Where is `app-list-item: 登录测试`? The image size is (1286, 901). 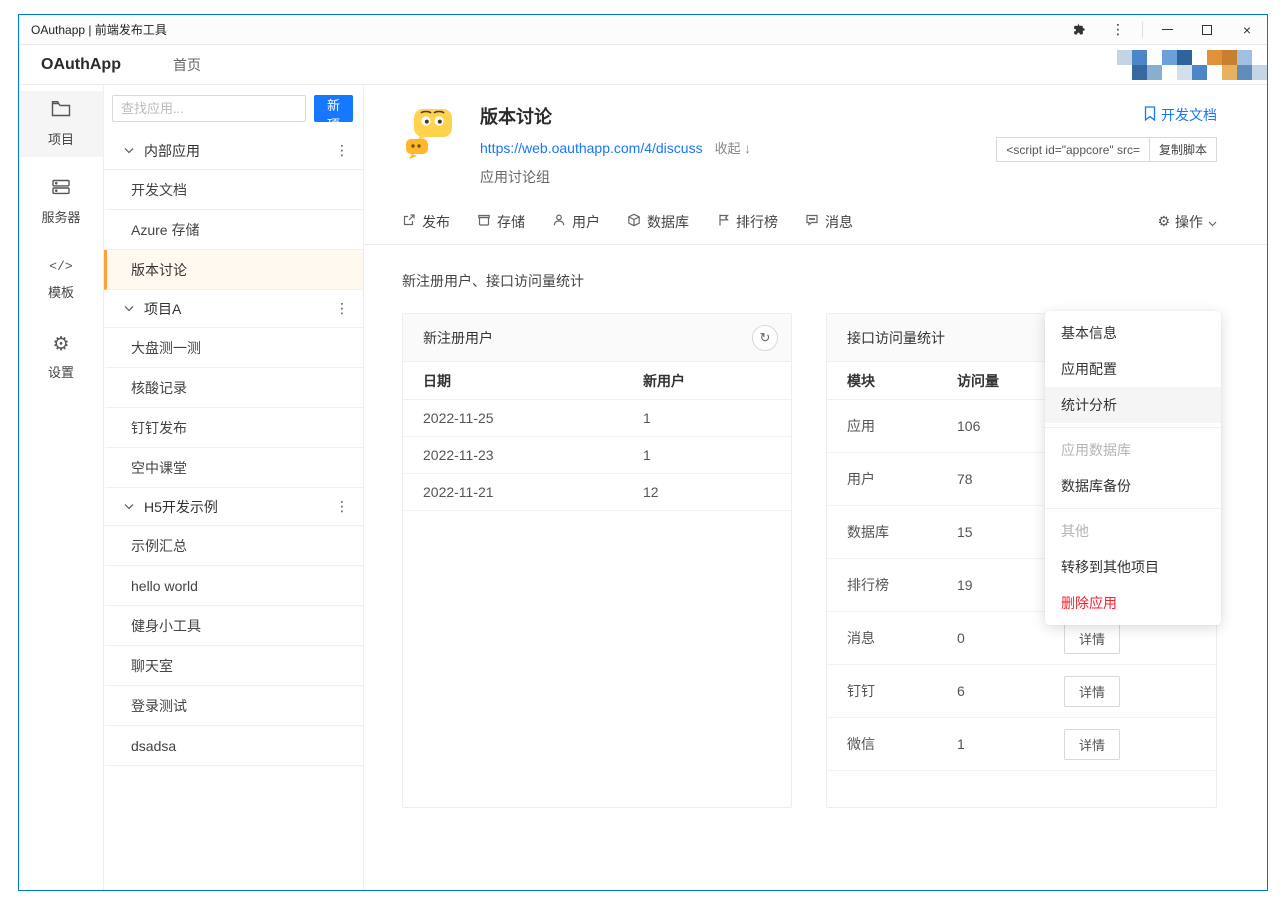
app-list-item: 登录测试 is located at coordinates (233, 706).